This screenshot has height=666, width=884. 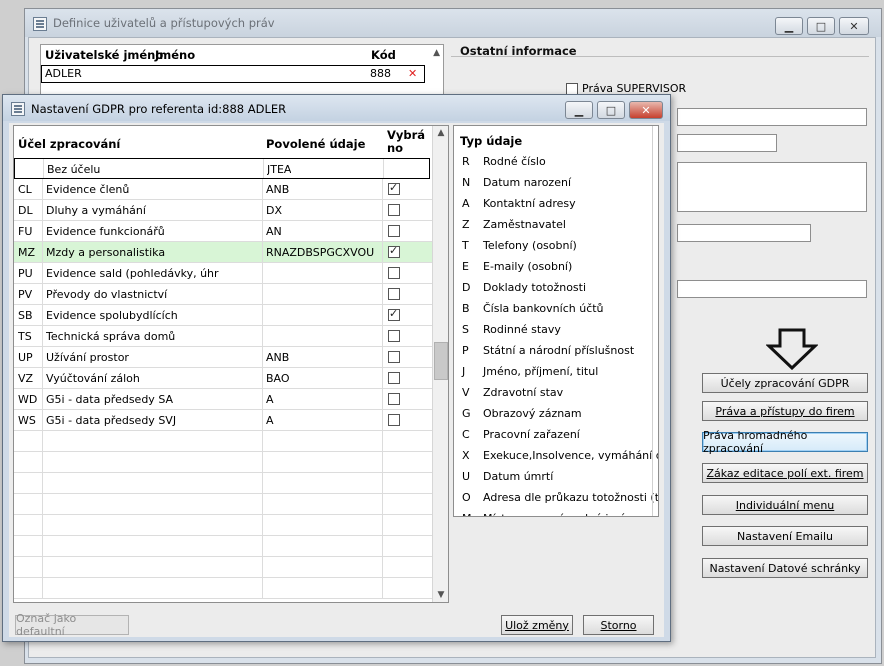 What do you see at coordinates (233, 74) in the screenshot?
I see `table-row: ADLER 888 ✕` at bounding box center [233, 74].